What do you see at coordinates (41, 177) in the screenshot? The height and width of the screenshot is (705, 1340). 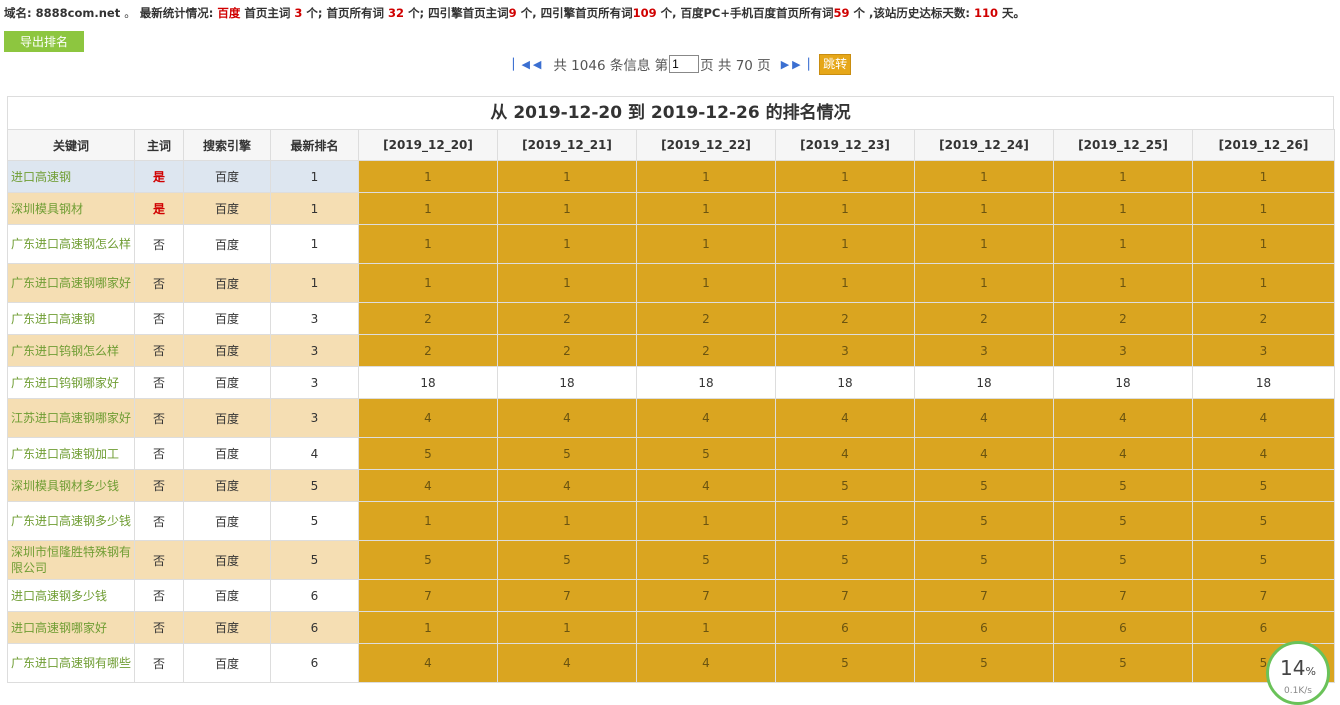 I see `keyword-link: 进口高速钢` at bounding box center [41, 177].